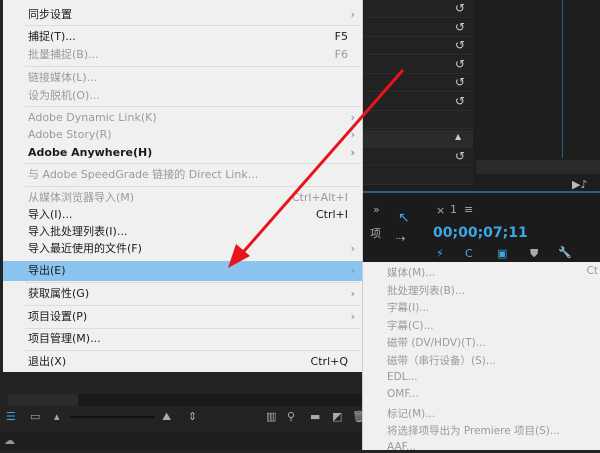  What do you see at coordinates (43, 400) in the screenshot?
I see `scrollbar-thumb` at bounding box center [43, 400].